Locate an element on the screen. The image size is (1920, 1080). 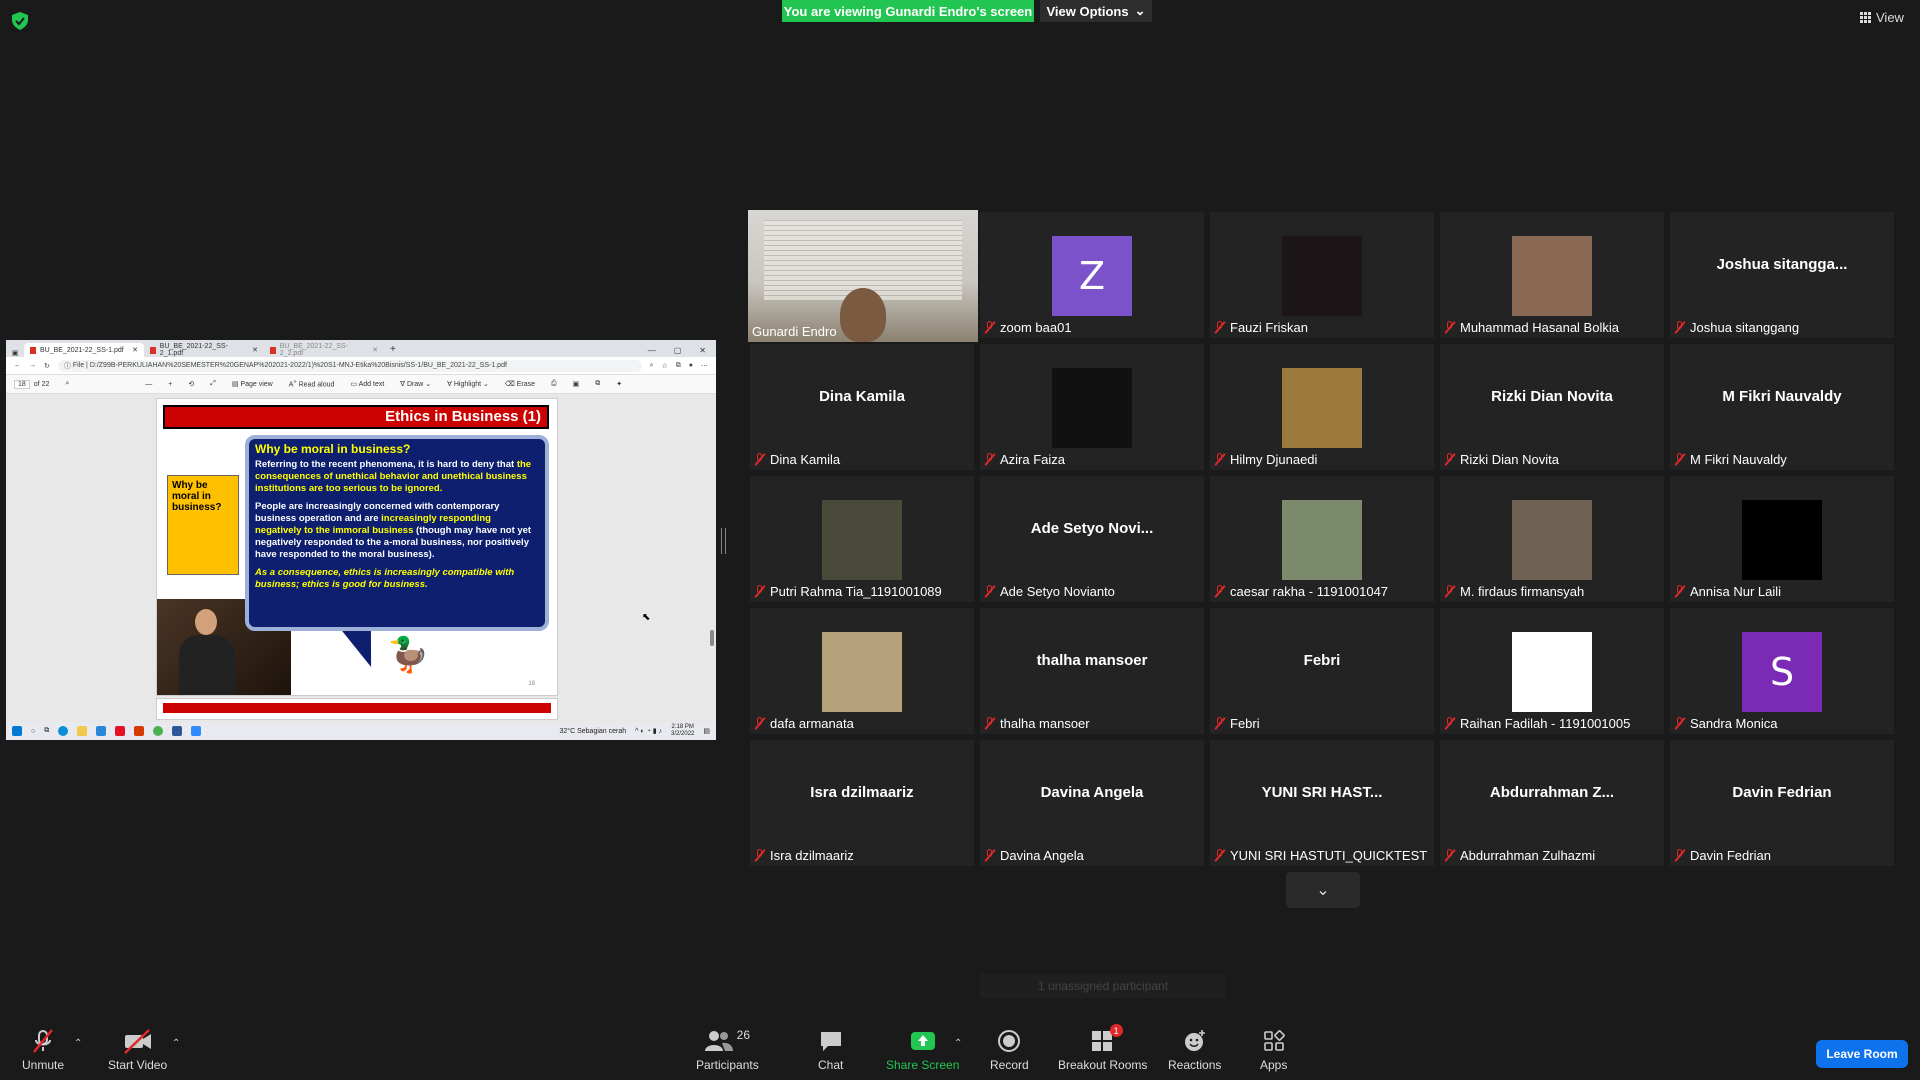
browser-tab: BU_BE_2021-22_SS-2_1.pdf ✕ is located at coordinates (204, 350).